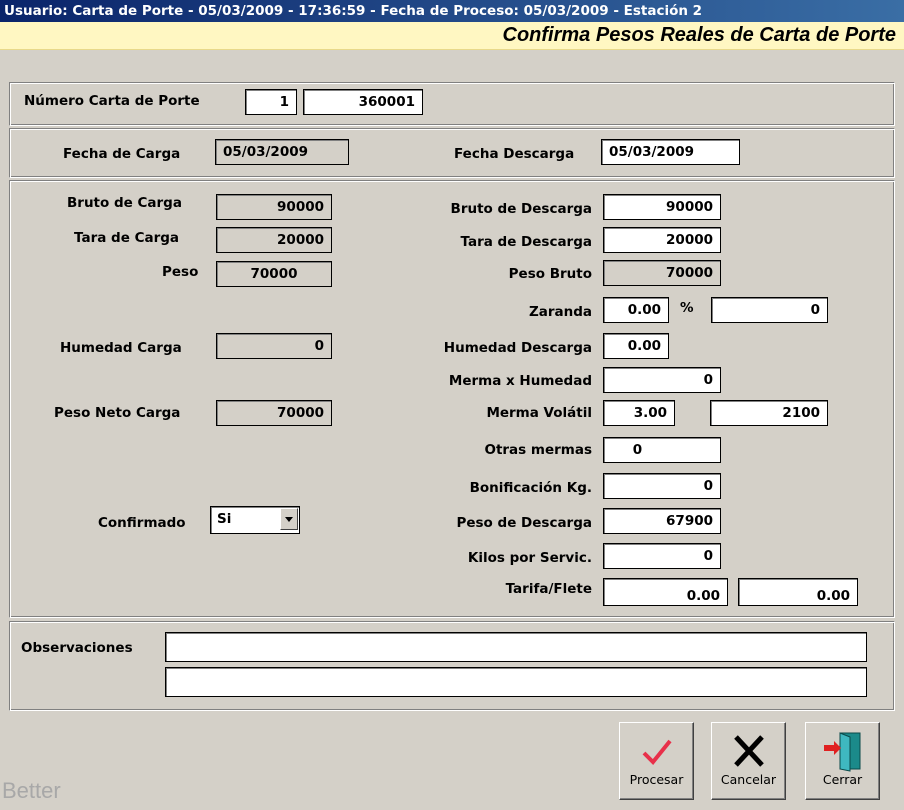  What do you see at coordinates (124, 203) in the screenshot?
I see `bruto-carga-label: Bruto de Carga` at bounding box center [124, 203].